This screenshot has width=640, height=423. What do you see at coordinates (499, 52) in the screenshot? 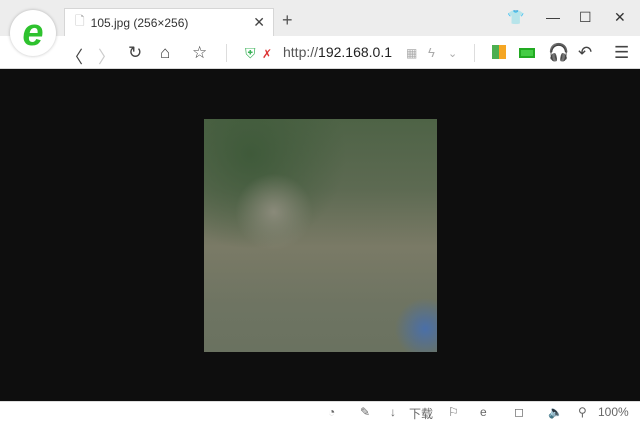
I see `apps-icon` at bounding box center [499, 52].